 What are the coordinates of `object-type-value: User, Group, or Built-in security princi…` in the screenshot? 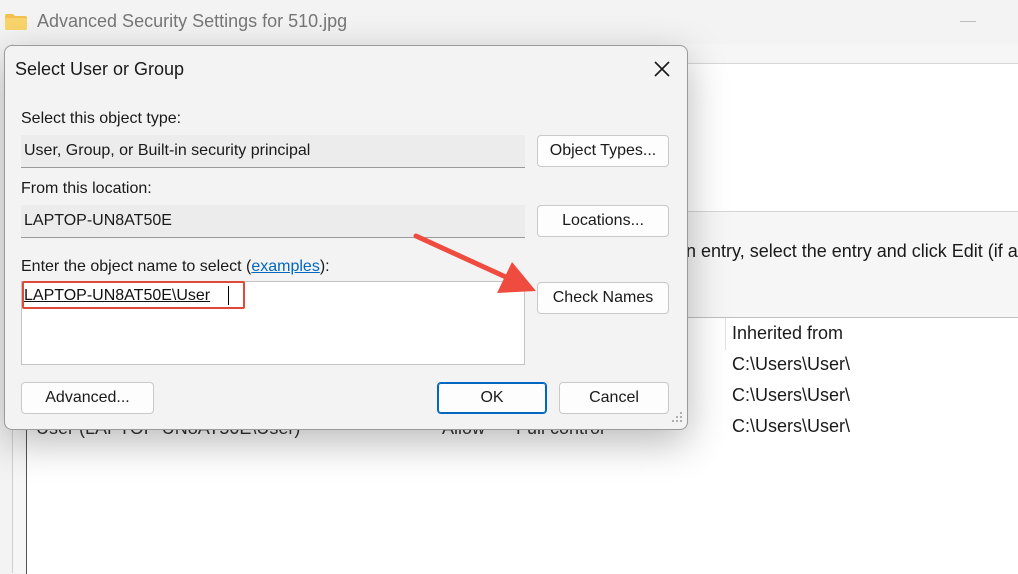 It's located at (167, 150).